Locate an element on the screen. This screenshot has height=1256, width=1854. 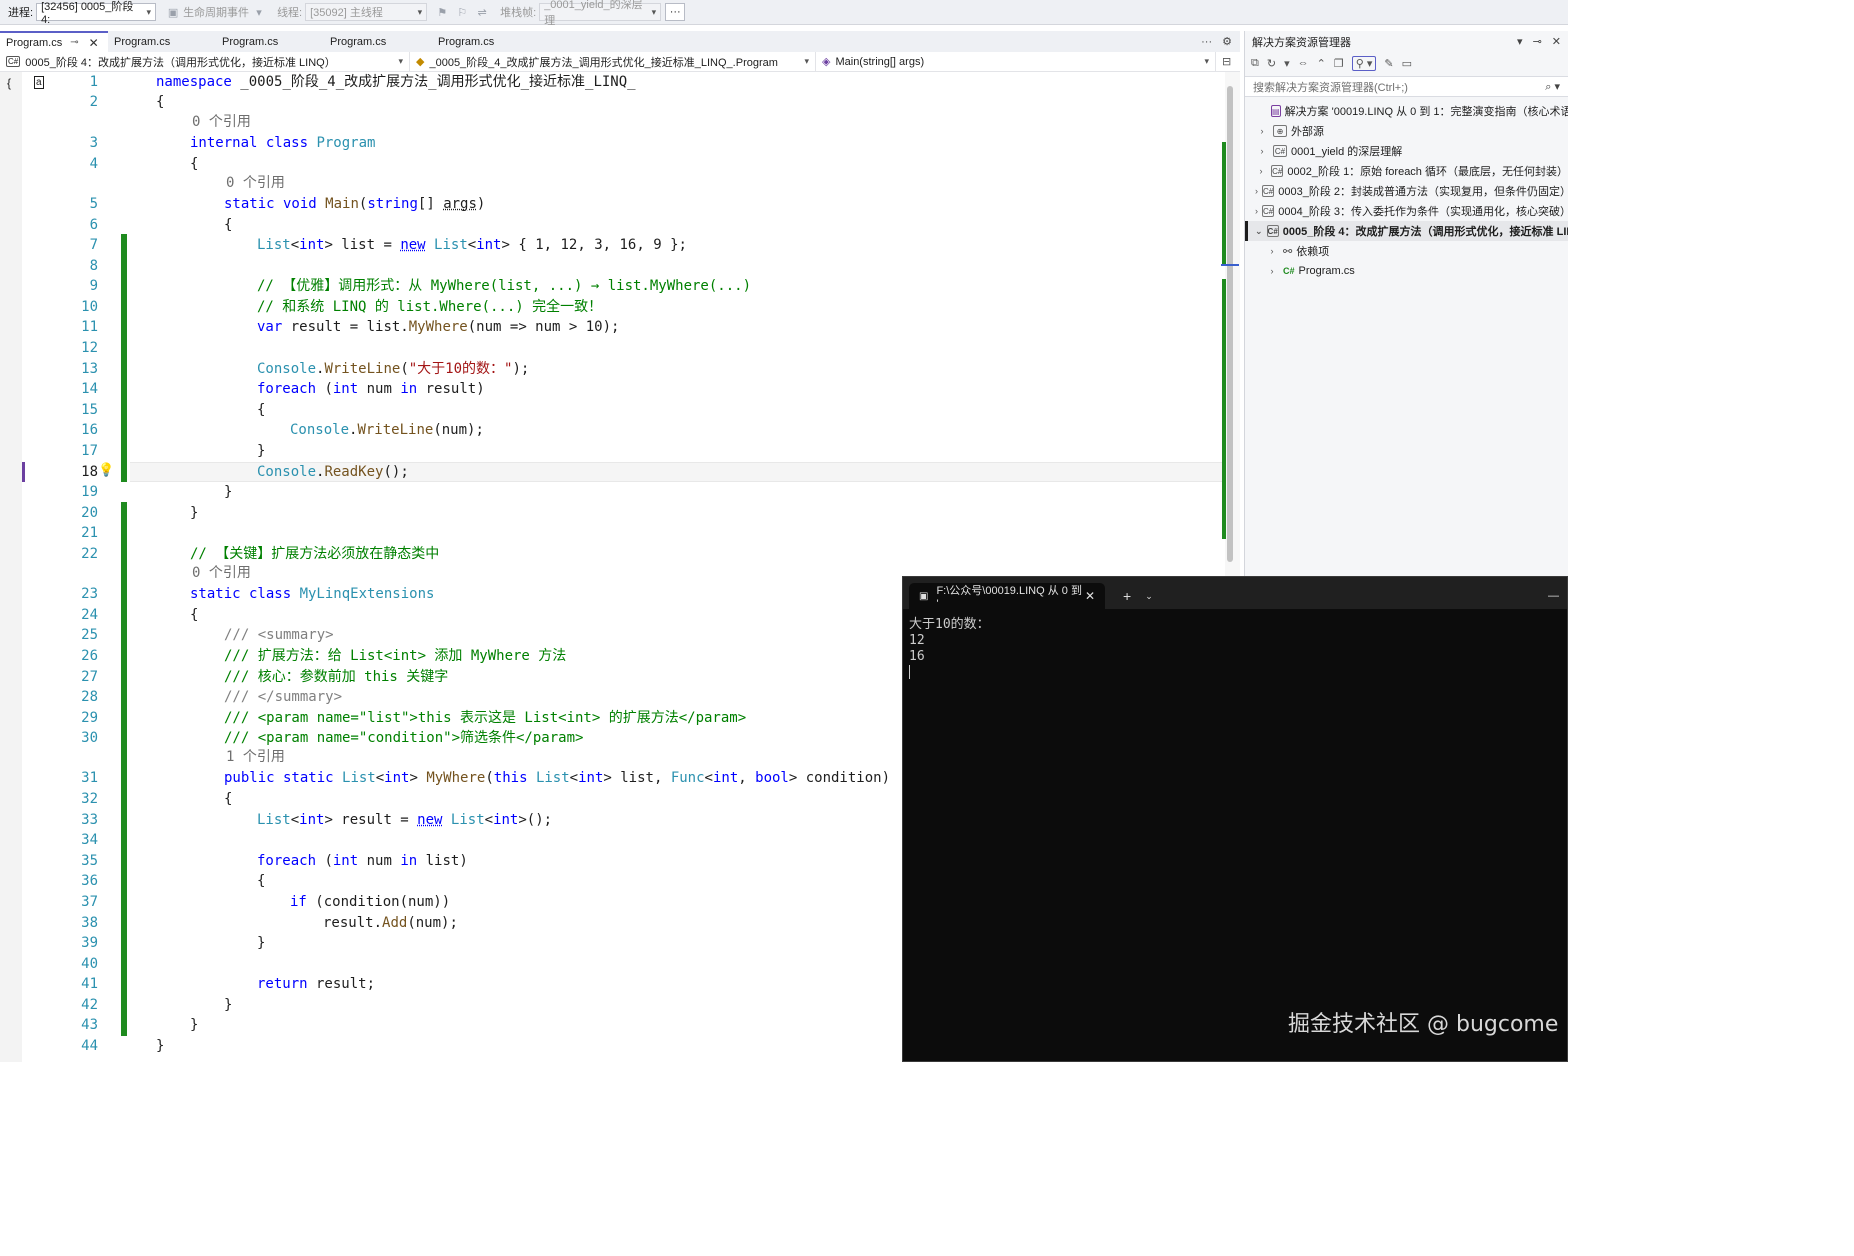
project-dropdown: C# 0005_阶段 4：改成扩展方法（调用形式优化，接近标准 LINQ） ▾ is located at coordinates (205, 61).